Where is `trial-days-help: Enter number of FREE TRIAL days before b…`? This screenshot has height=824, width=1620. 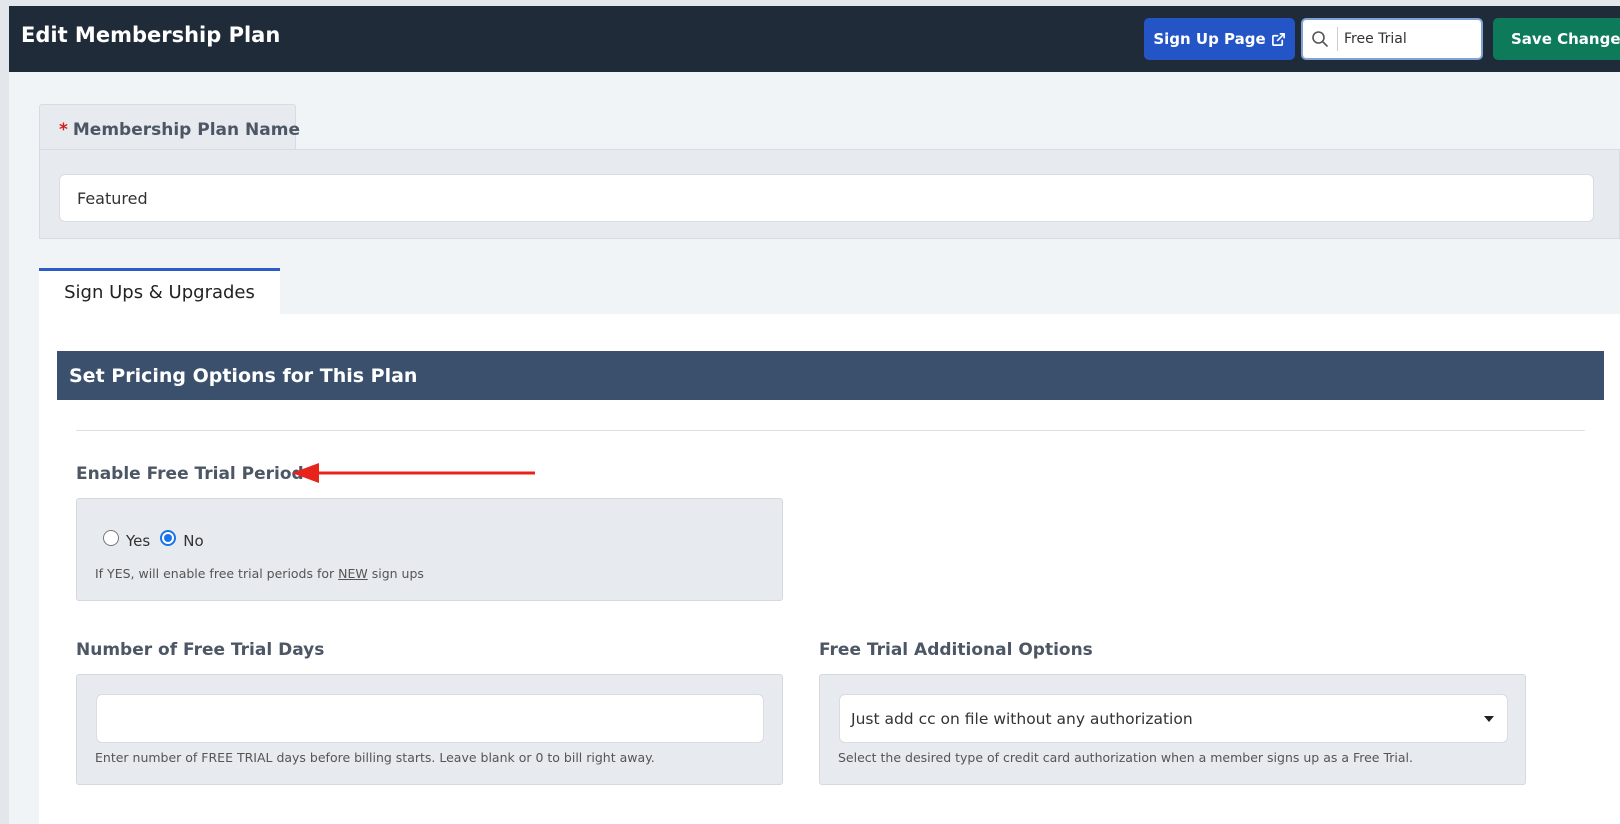 trial-days-help: Enter number of FREE TRIAL days before b… is located at coordinates (375, 757).